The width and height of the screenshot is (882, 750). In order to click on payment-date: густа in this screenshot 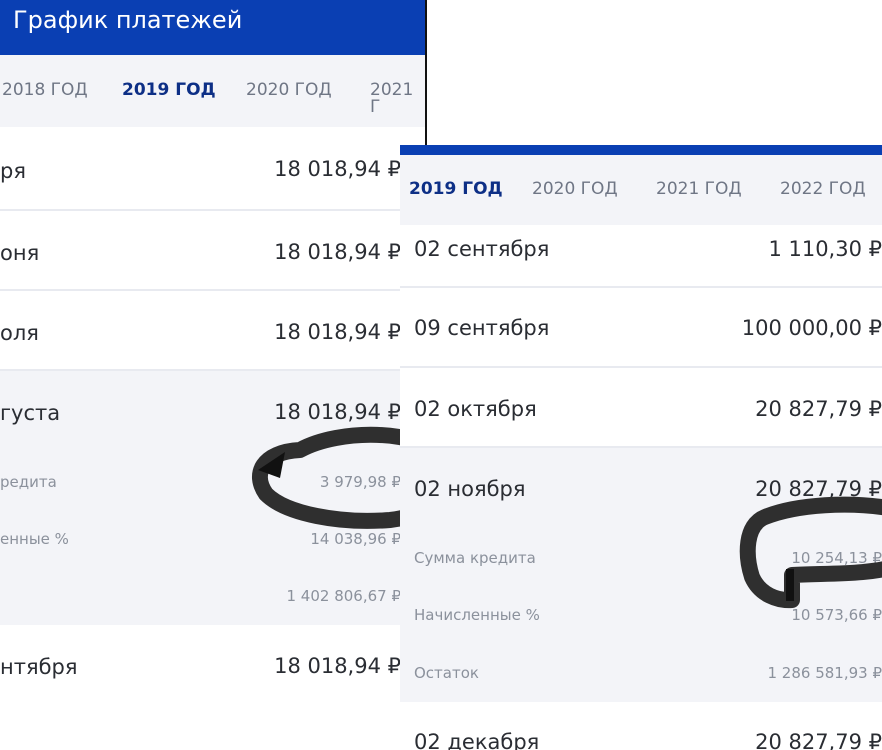, I will do `click(30, 413)`.